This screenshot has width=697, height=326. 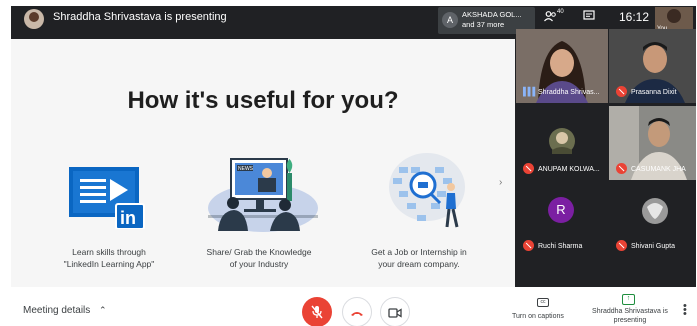 What do you see at coordinates (259, 264) in the screenshot?
I see `caption-line: of your Industry` at bounding box center [259, 264].